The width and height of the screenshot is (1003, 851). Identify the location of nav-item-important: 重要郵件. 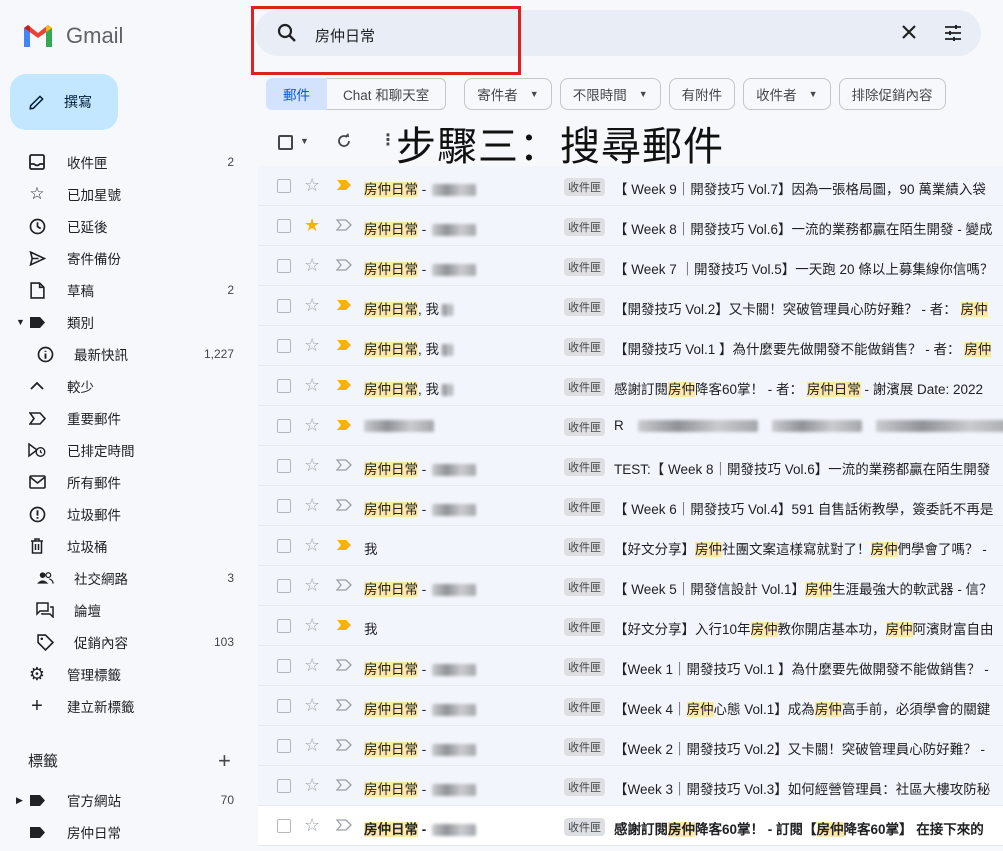
(129, 418).